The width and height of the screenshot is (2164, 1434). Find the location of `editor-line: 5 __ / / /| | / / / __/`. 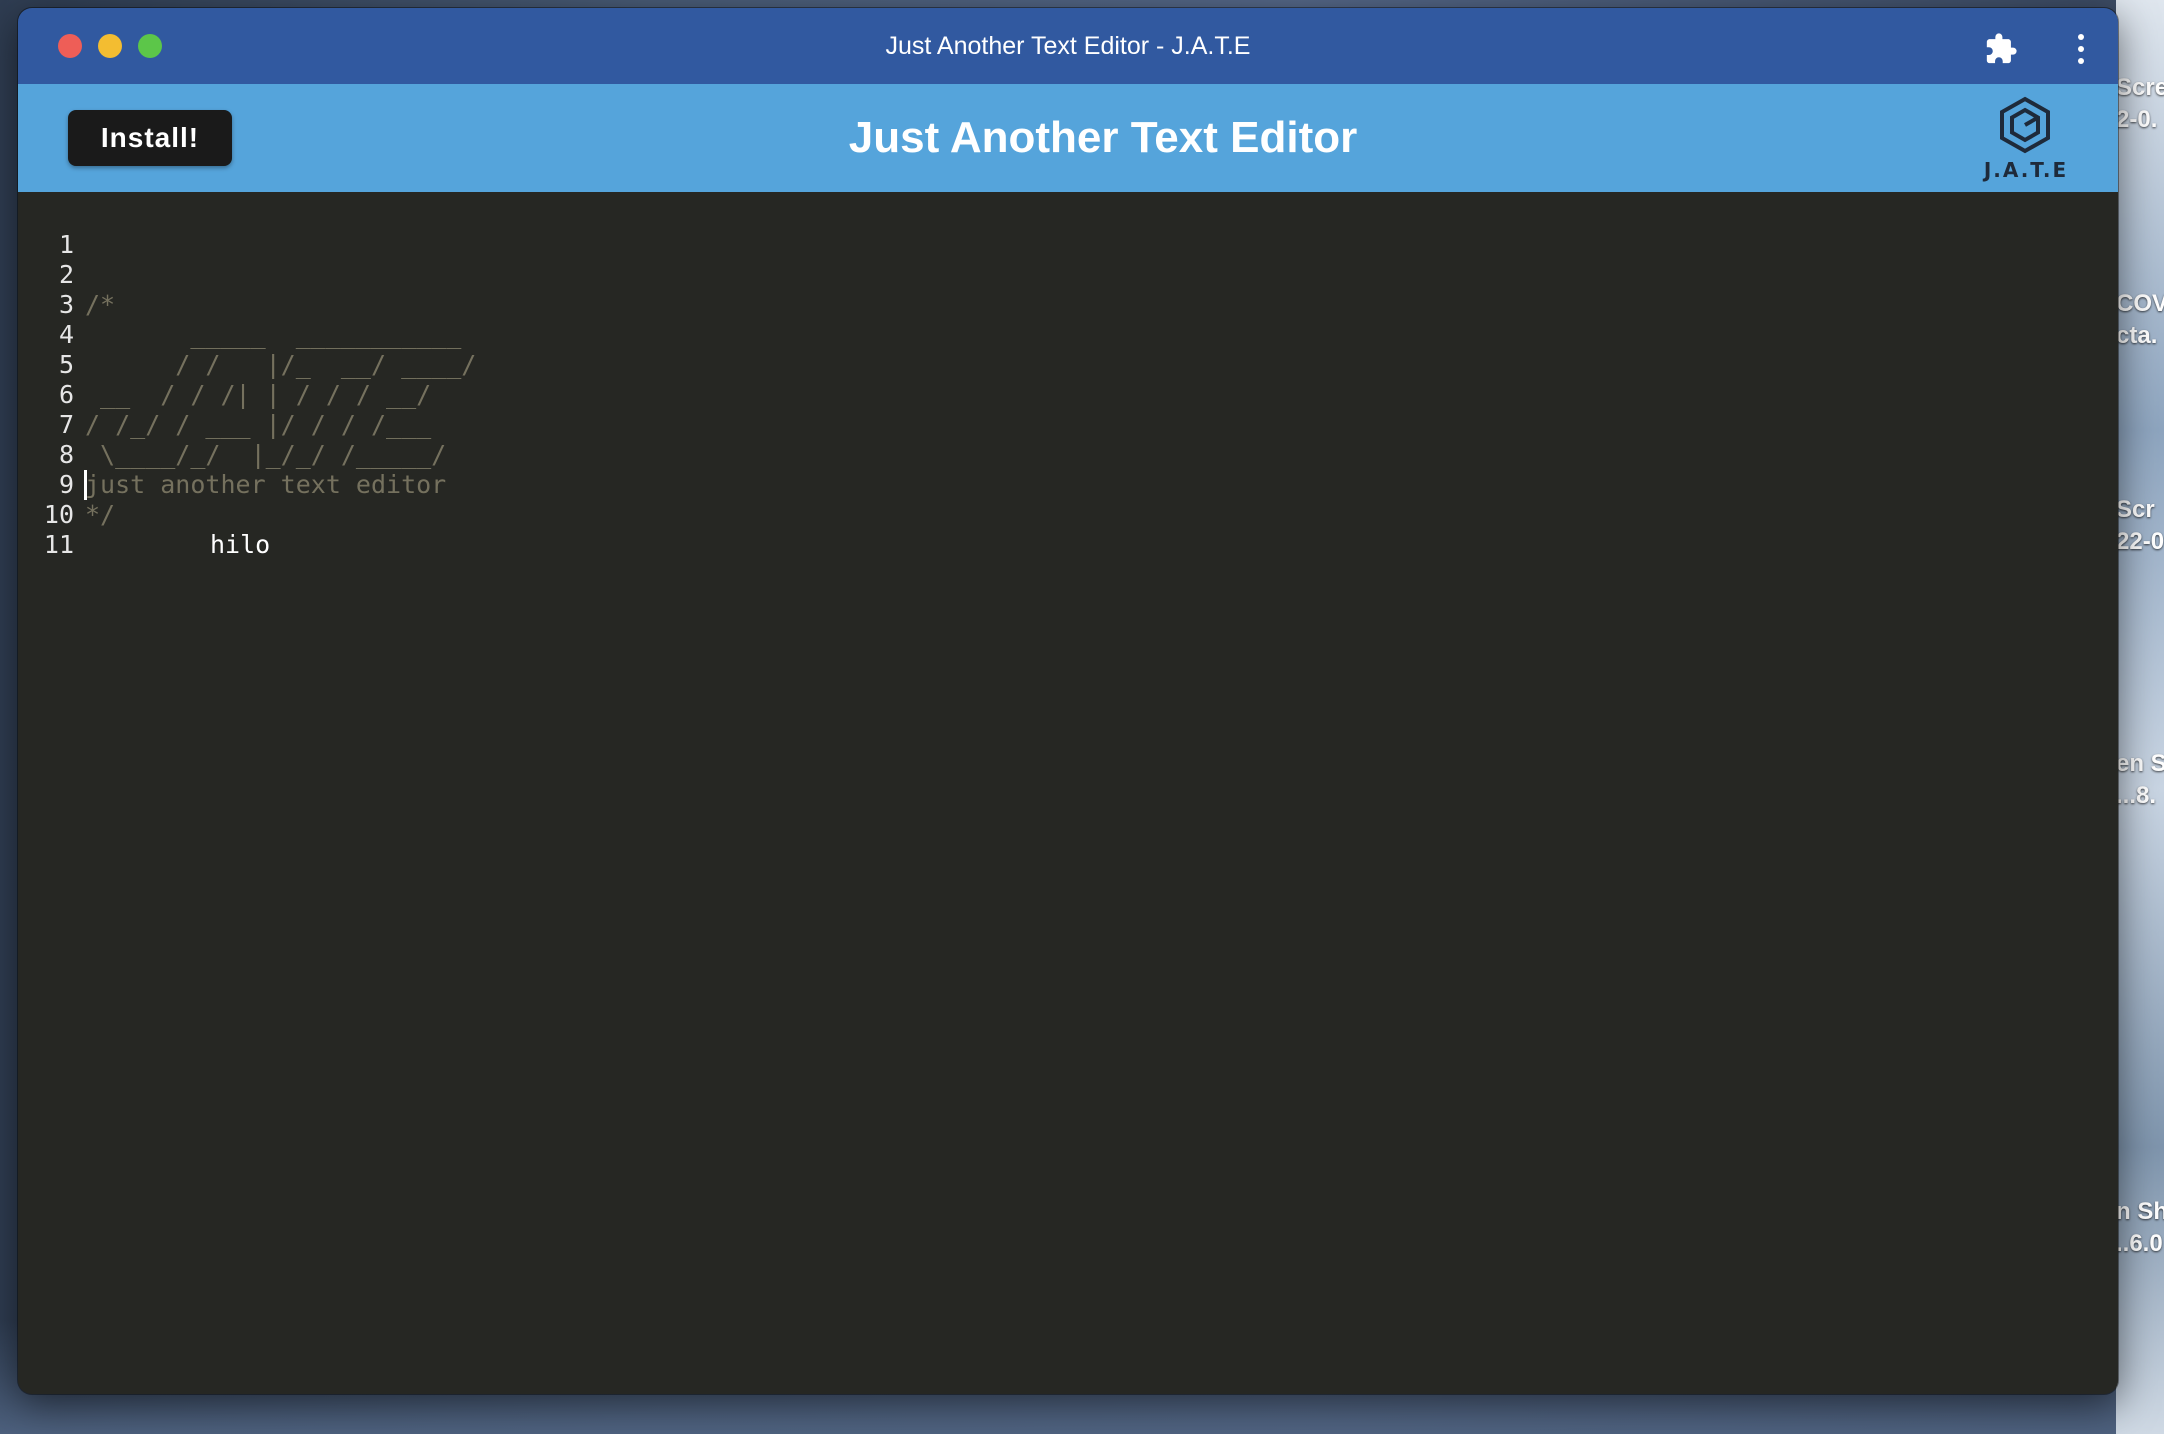

editor-line: 5 __ / / /| | / / / __/ is located at coordinates (224, 364).